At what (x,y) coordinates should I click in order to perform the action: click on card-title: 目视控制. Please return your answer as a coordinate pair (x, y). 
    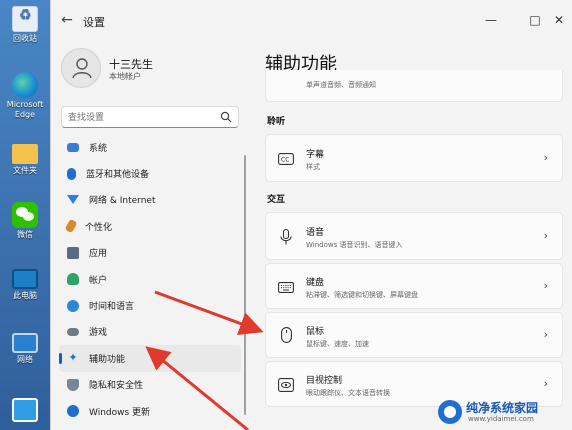
    Looking at the image, I should click on (324, 381).